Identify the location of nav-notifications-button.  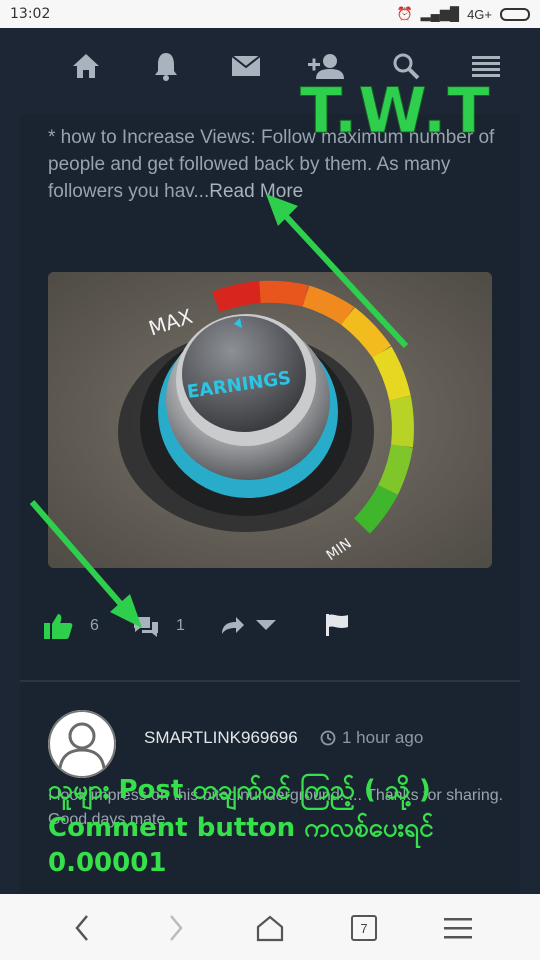
(166, 66).